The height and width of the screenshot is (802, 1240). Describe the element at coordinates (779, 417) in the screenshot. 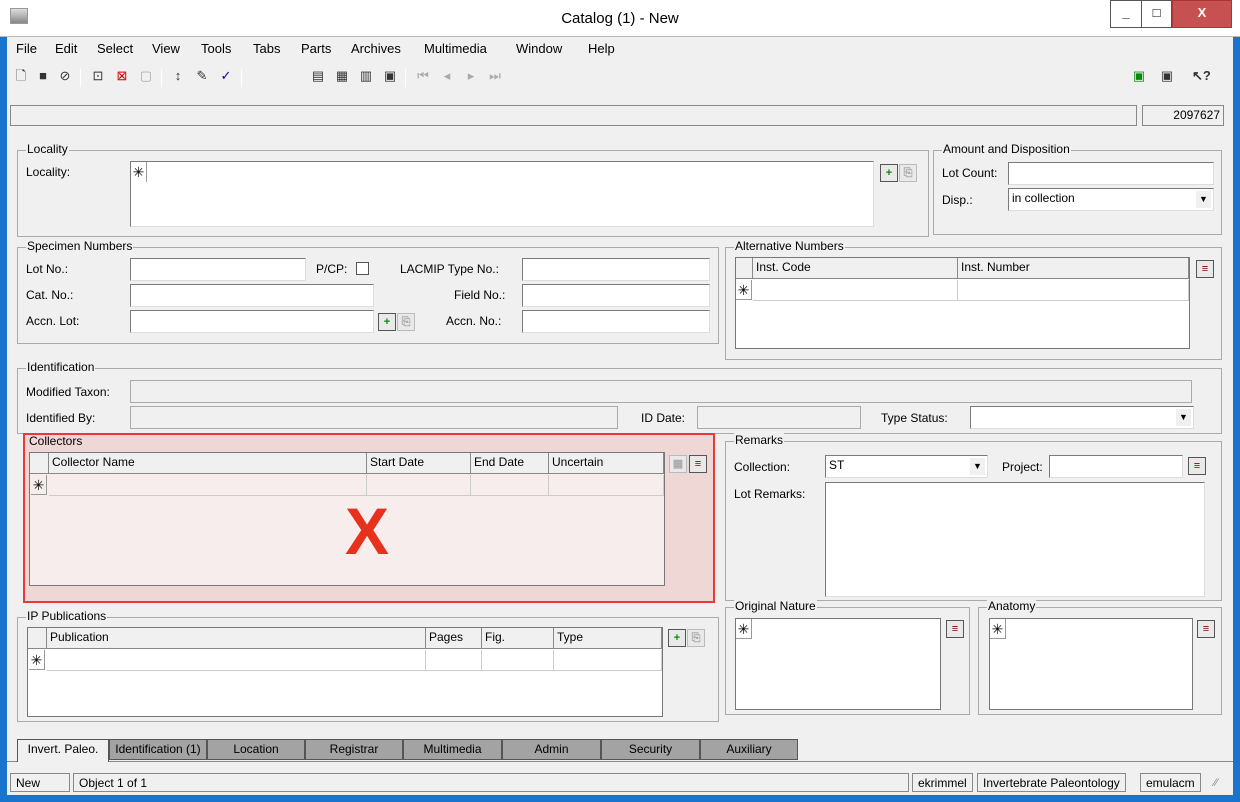

I see `id-date-input` at that location.